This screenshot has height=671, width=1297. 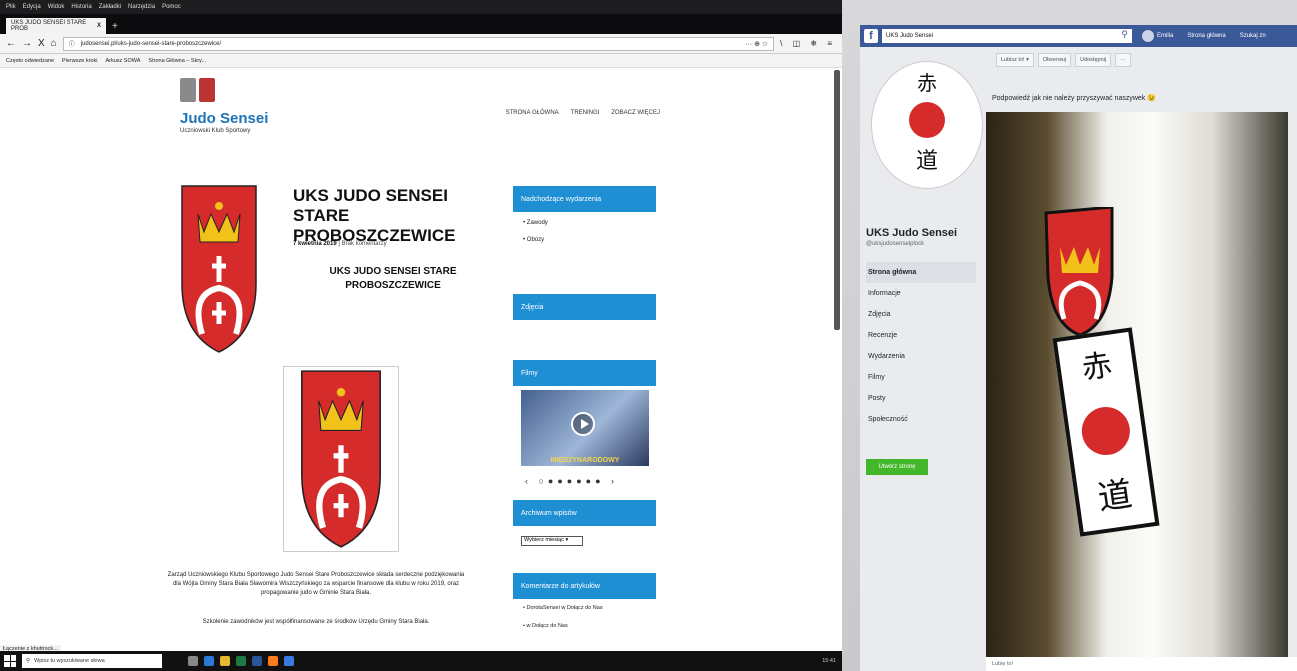 What do you see at coordinates (921, 419) in the screenshot?
I see `page-menu-item: Społeczność` at bounding box center [921, 419].